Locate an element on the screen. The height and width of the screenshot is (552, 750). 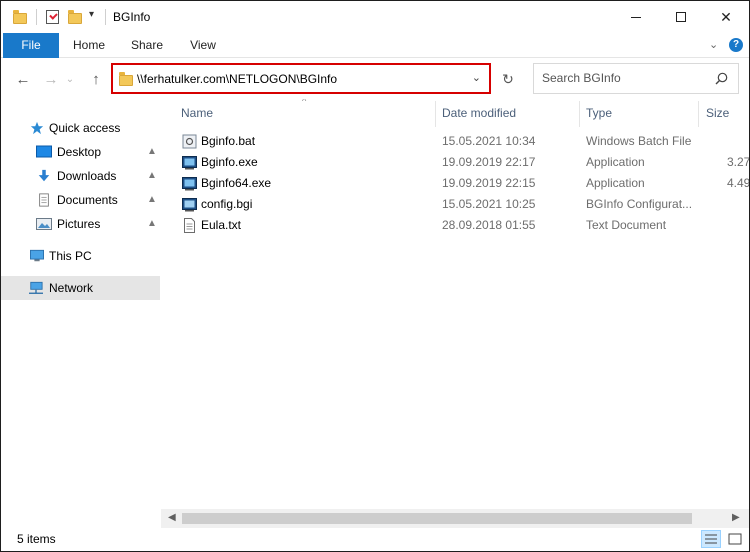
chevron-down-icon: ⌄ is located at coordinates (70, 79).